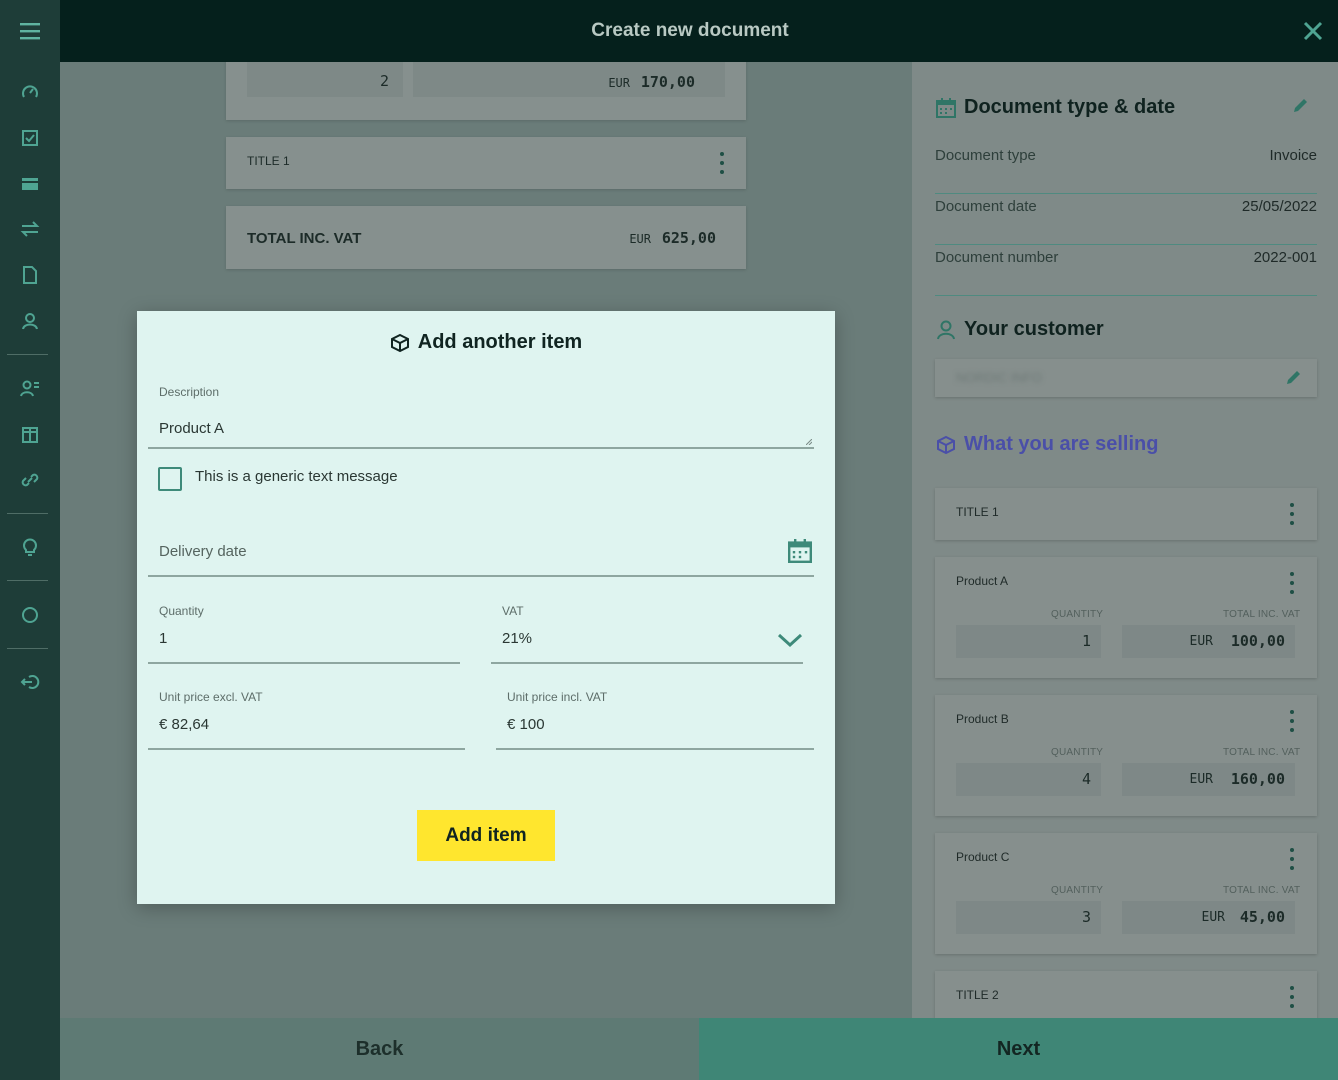 The height and width of the screenshot is (1080, 1338). What do you see at coordinates (30, 229) in the screenshot?
I see `transfer-icon` at bounding box center [30, 229].